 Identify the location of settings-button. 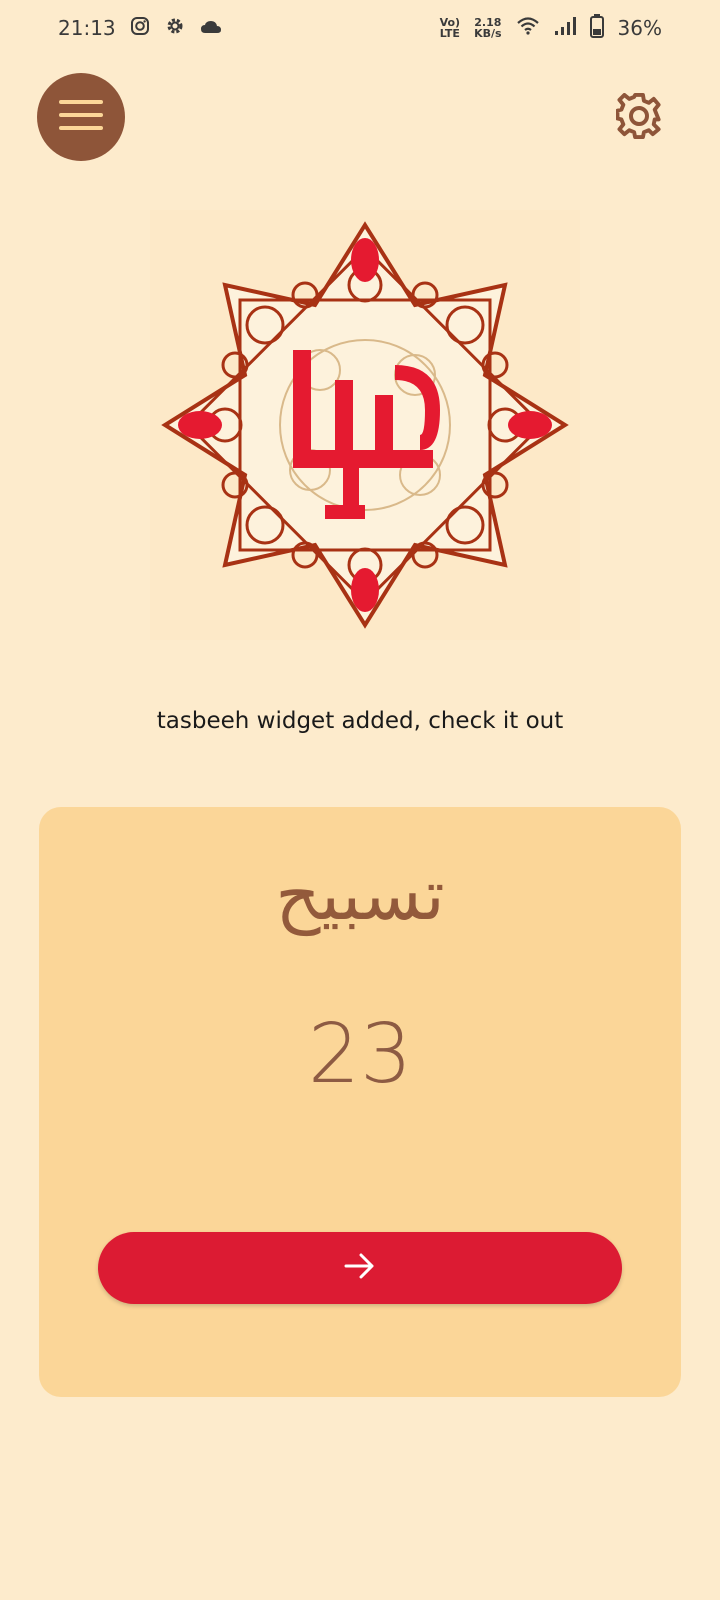
(639, 118).